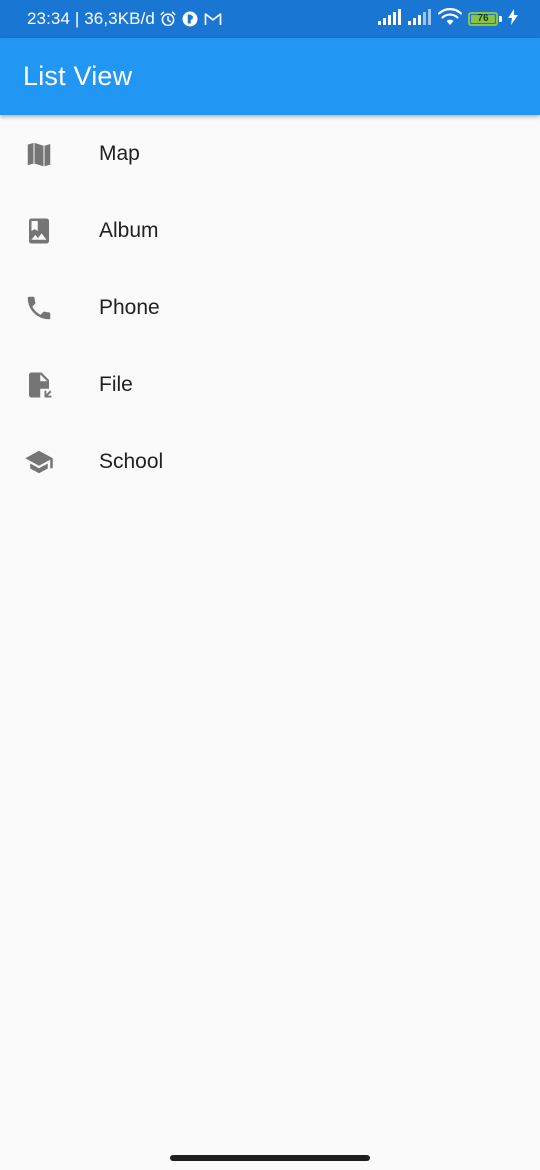 The image size is (540, 1170). Describe the element at coordinates (270, 153) in the screenshot. I see `list-item-map: Map` at that location.